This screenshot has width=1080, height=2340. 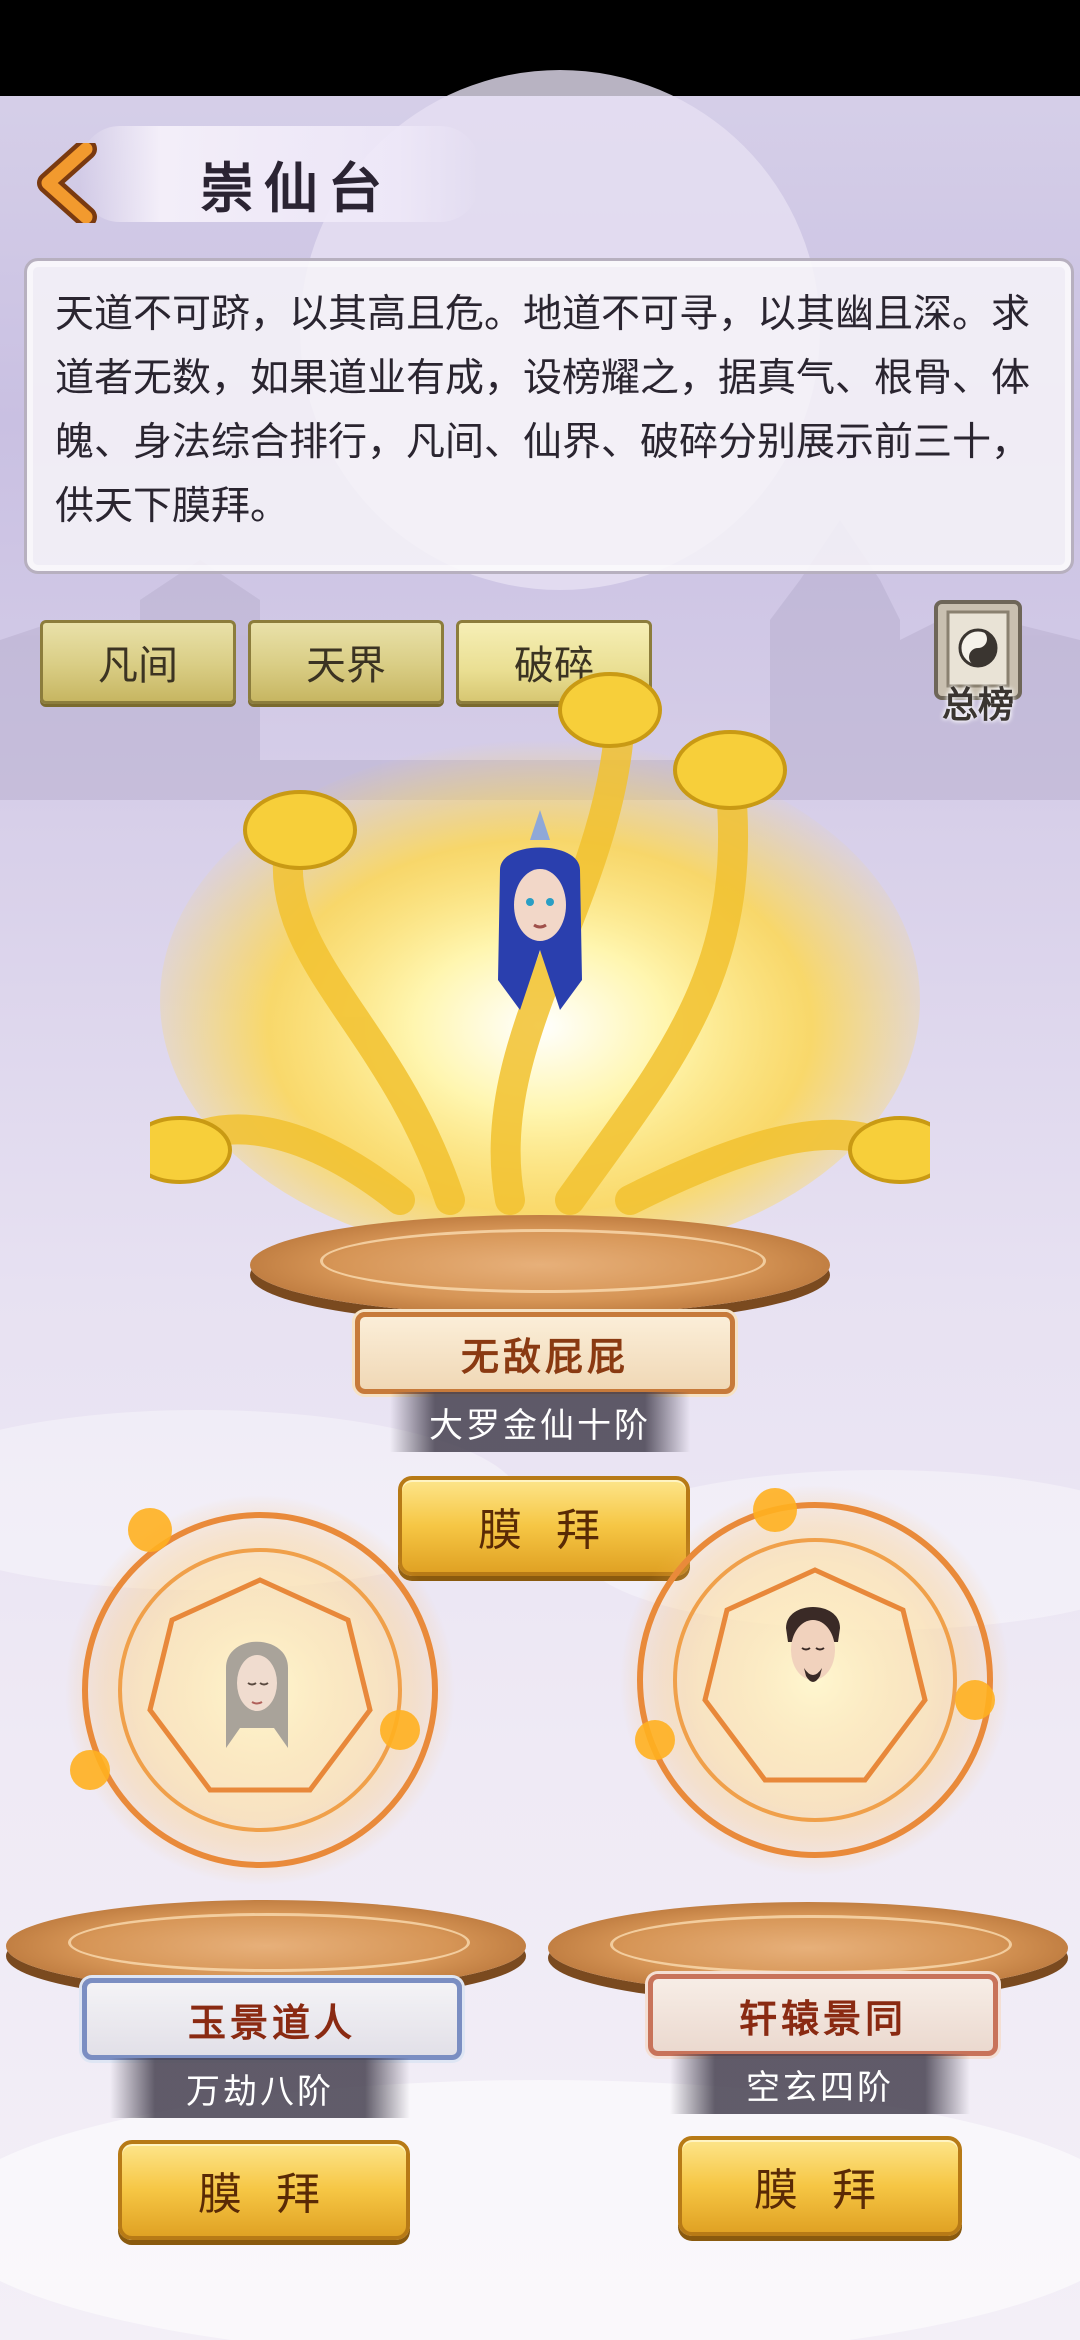 I want to click on rank1-worship-label: 膜 拜, so click(x=544, y=1530).